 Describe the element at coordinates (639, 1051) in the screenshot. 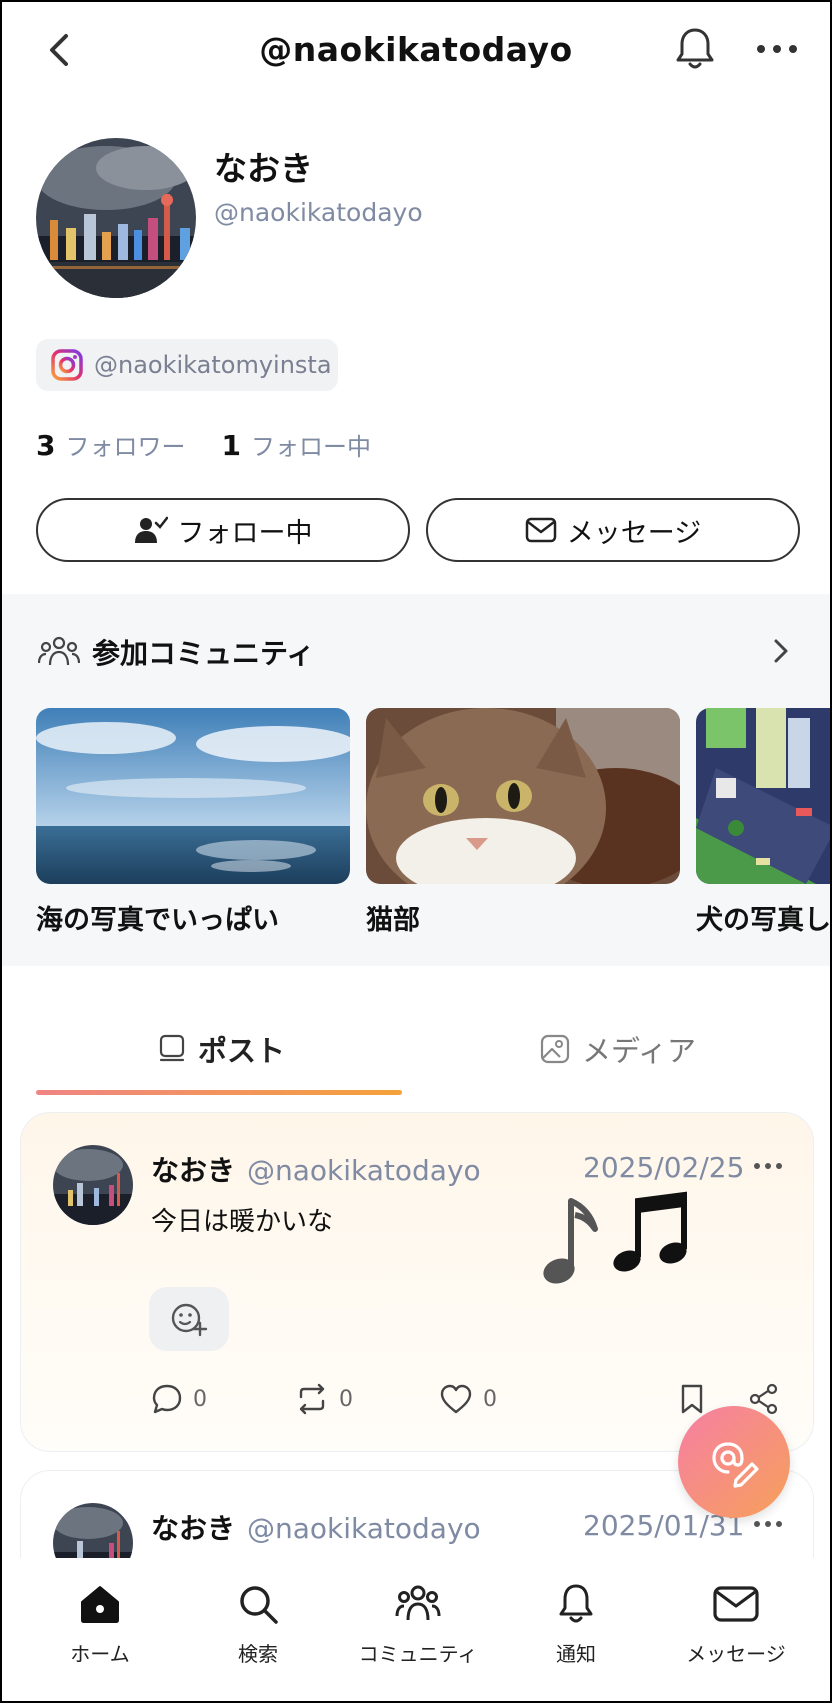

I see `tab-media-label: メディア` at that location.